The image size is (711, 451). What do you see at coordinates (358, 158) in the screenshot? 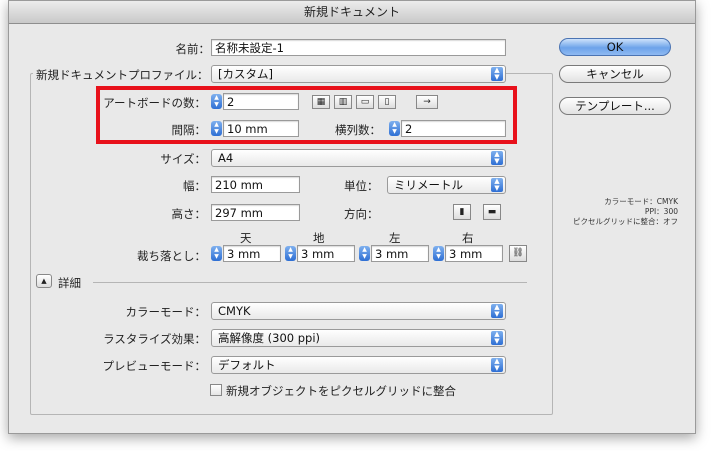
I see `size-dropdown: A4 ▲ ▼` at bounding box center [358, 158].